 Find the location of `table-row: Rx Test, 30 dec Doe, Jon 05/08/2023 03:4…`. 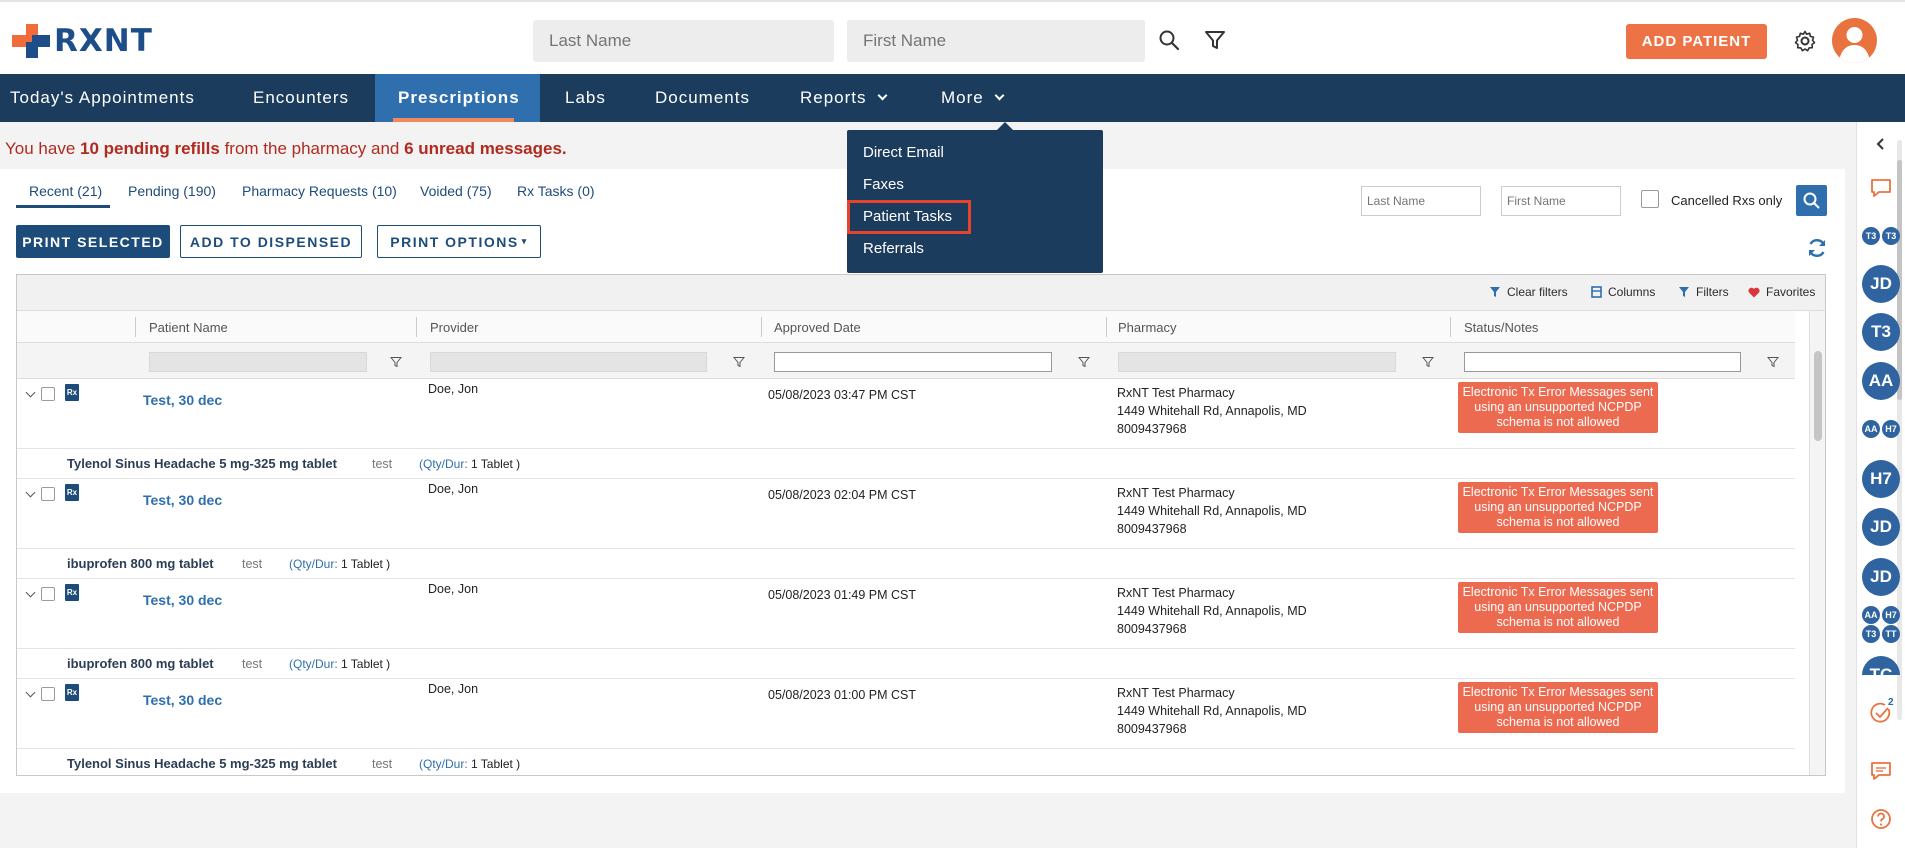

table-row: Rx Test, 30 dec Doe, Jon 05/08/2023 03:4… is located at coordinates (906, 414).